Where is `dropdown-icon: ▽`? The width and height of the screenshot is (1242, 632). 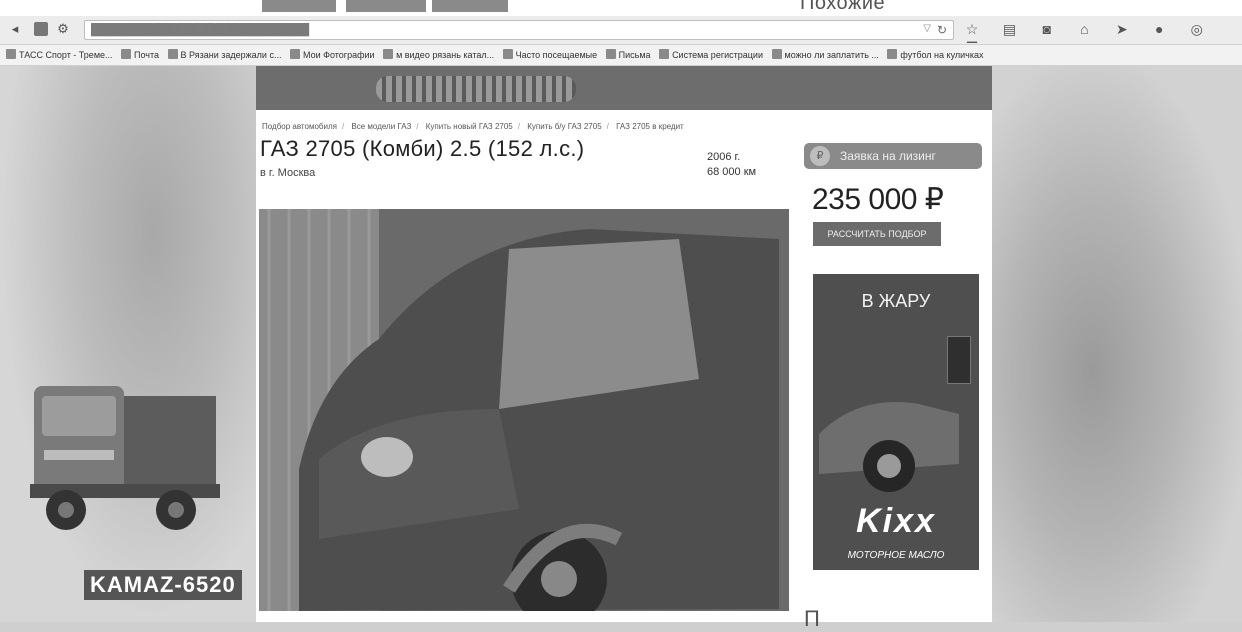
dropdown-icon: ▽ is located at coordinates (927, 28).